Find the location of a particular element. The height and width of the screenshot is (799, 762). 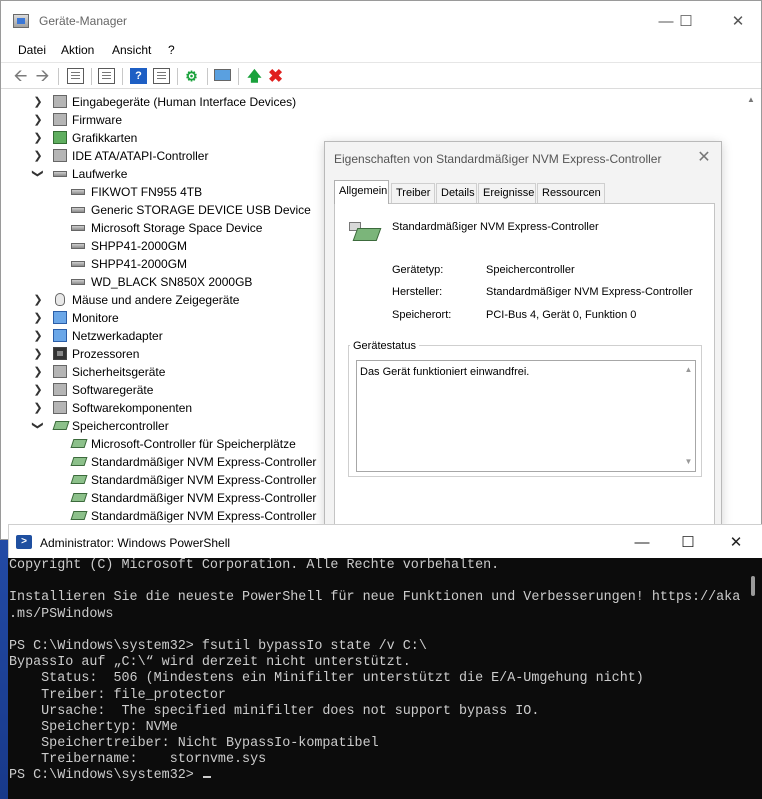

tab-ereignisse: Ereignisse is located at coordinates (507, 193).